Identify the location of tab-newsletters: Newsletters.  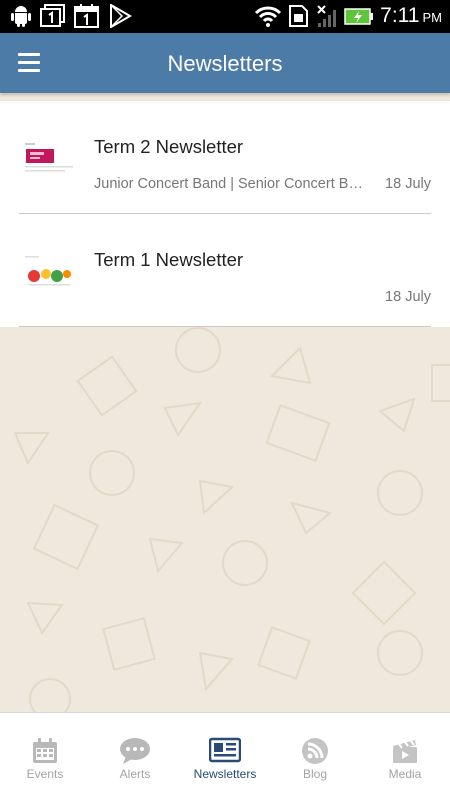
(225, 756).